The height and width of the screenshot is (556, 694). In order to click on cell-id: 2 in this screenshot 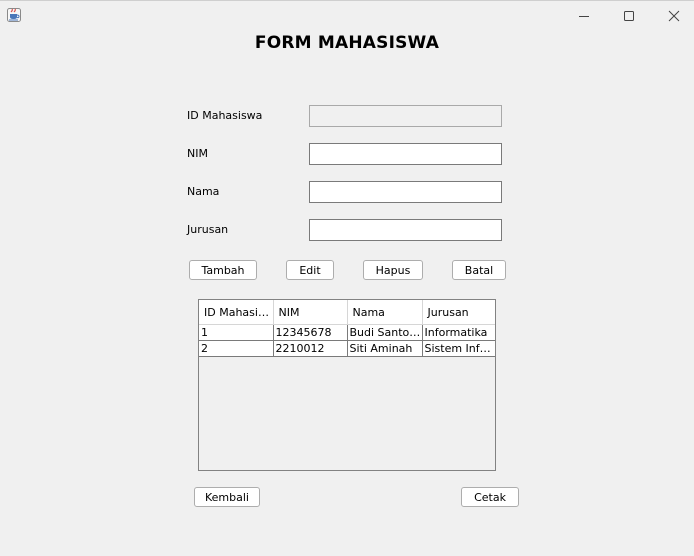, I will do `click(236, 348)`.